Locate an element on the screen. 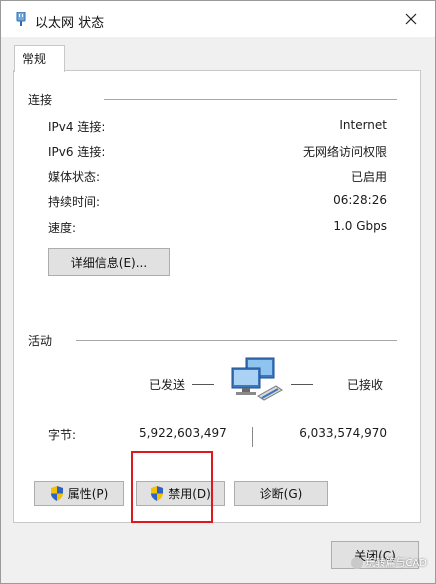 Image resolution: width=436 pixels, height=584 pixels. received-label: 已接收 is located at coordinates (365, 385).